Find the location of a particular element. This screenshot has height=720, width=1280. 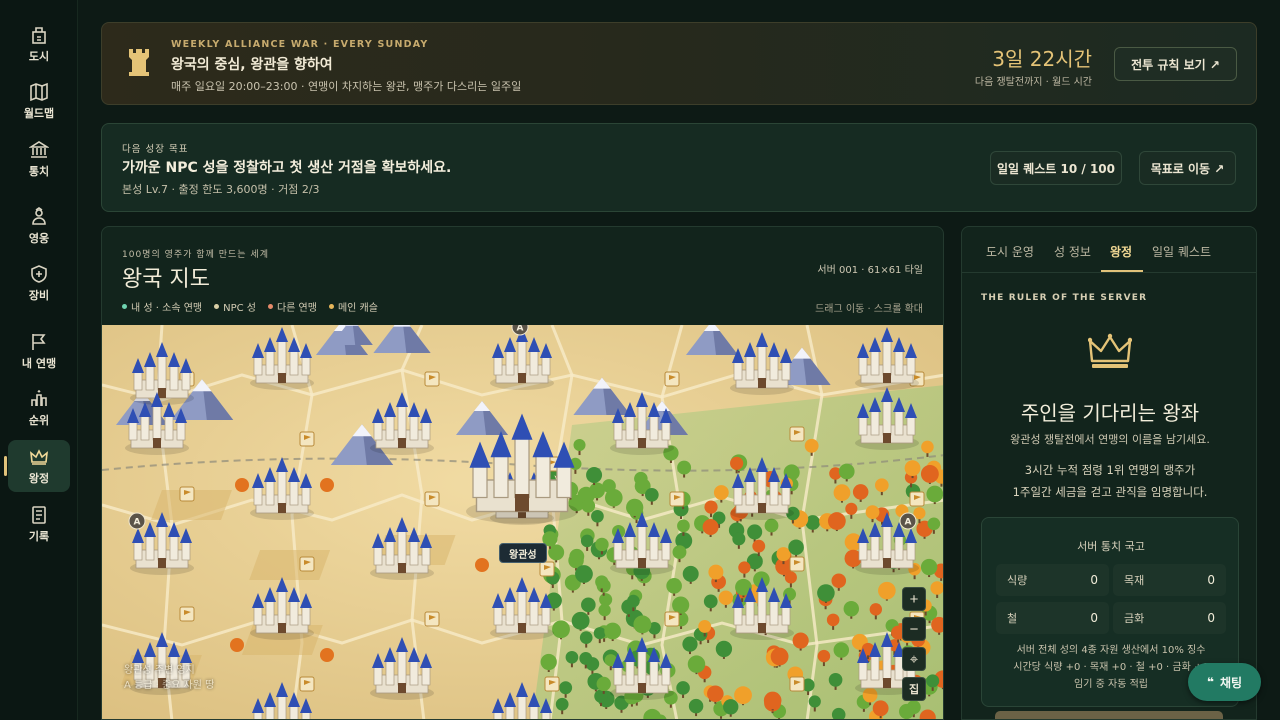

battle-rules-button: 전투 규칙 보기 ↗ is located at coordinates (1175, 64).